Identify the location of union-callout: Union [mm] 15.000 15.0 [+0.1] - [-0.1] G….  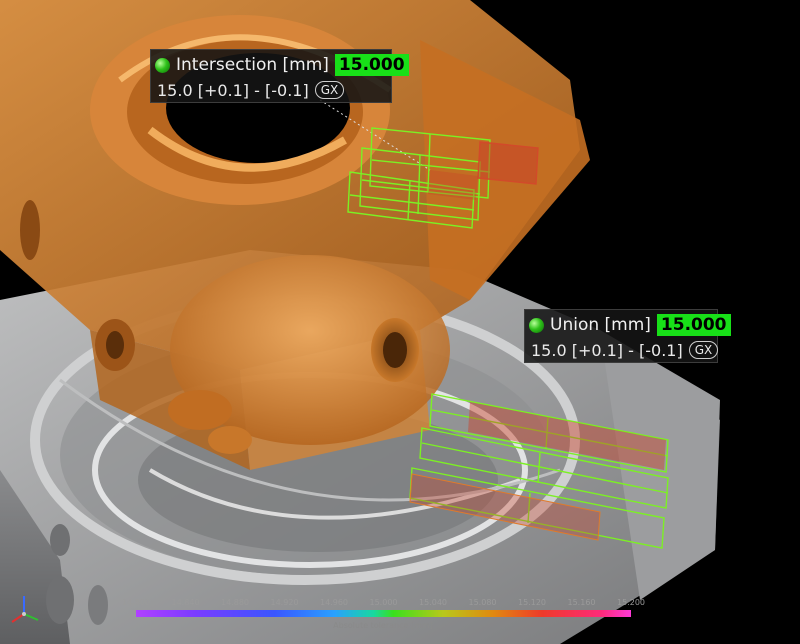
(627, 336).